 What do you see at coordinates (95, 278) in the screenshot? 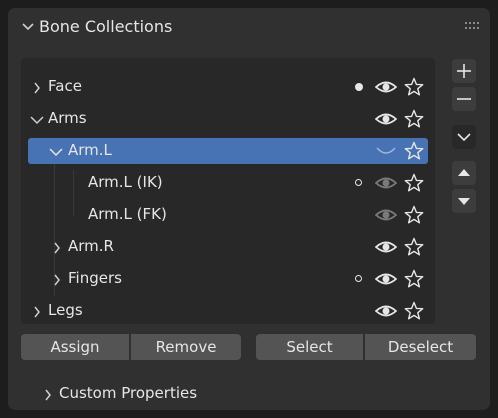
I see `tree-row-label: Fingers` at bounding box center [95, 278].